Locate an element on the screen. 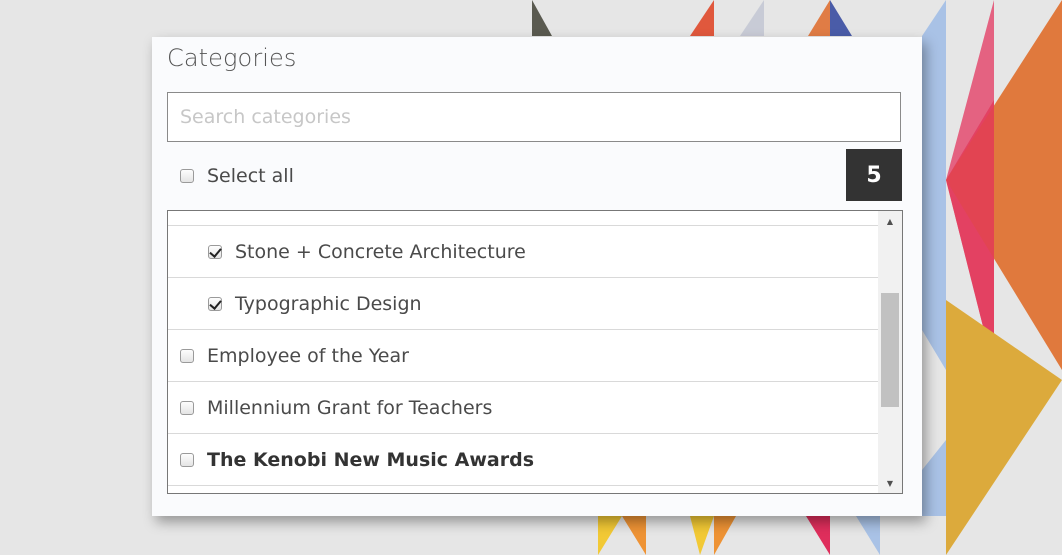 The height and width of the screenshot is (555, 1062). scroll-thumb is located at coordinates (890, 350).